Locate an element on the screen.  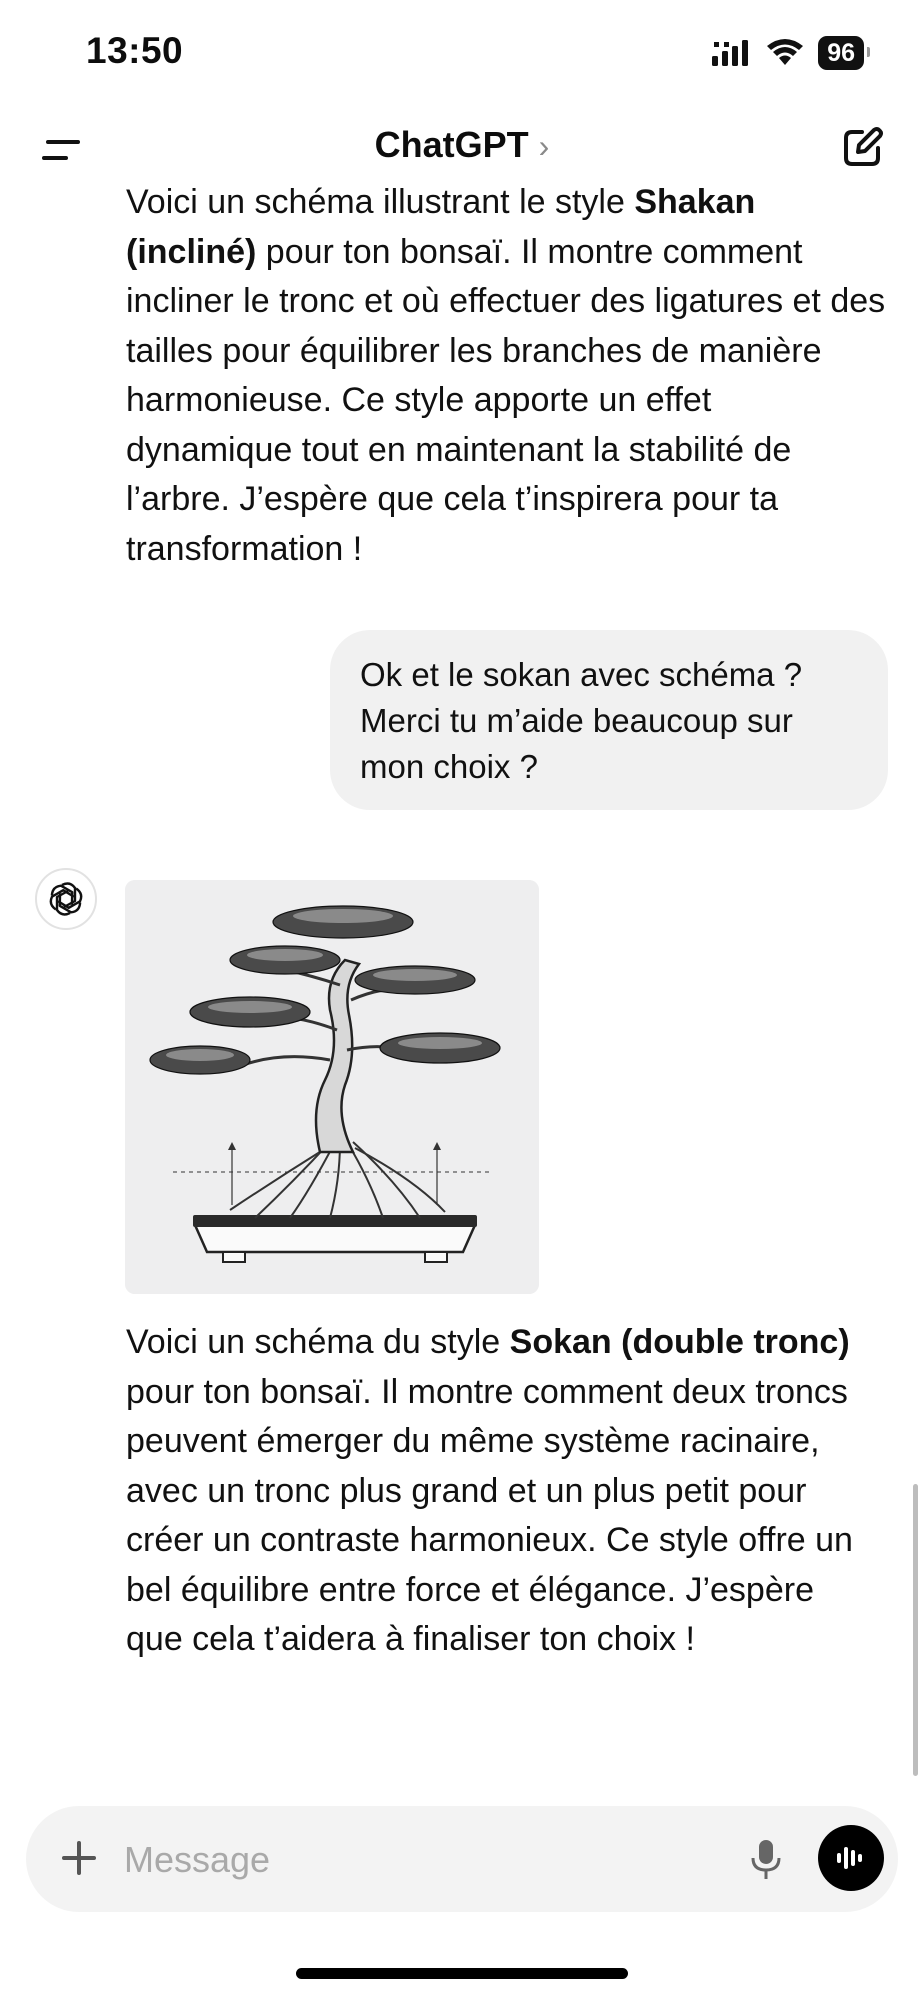
message-text: Voici un schéma du style is located at coordinates (318, 1342).